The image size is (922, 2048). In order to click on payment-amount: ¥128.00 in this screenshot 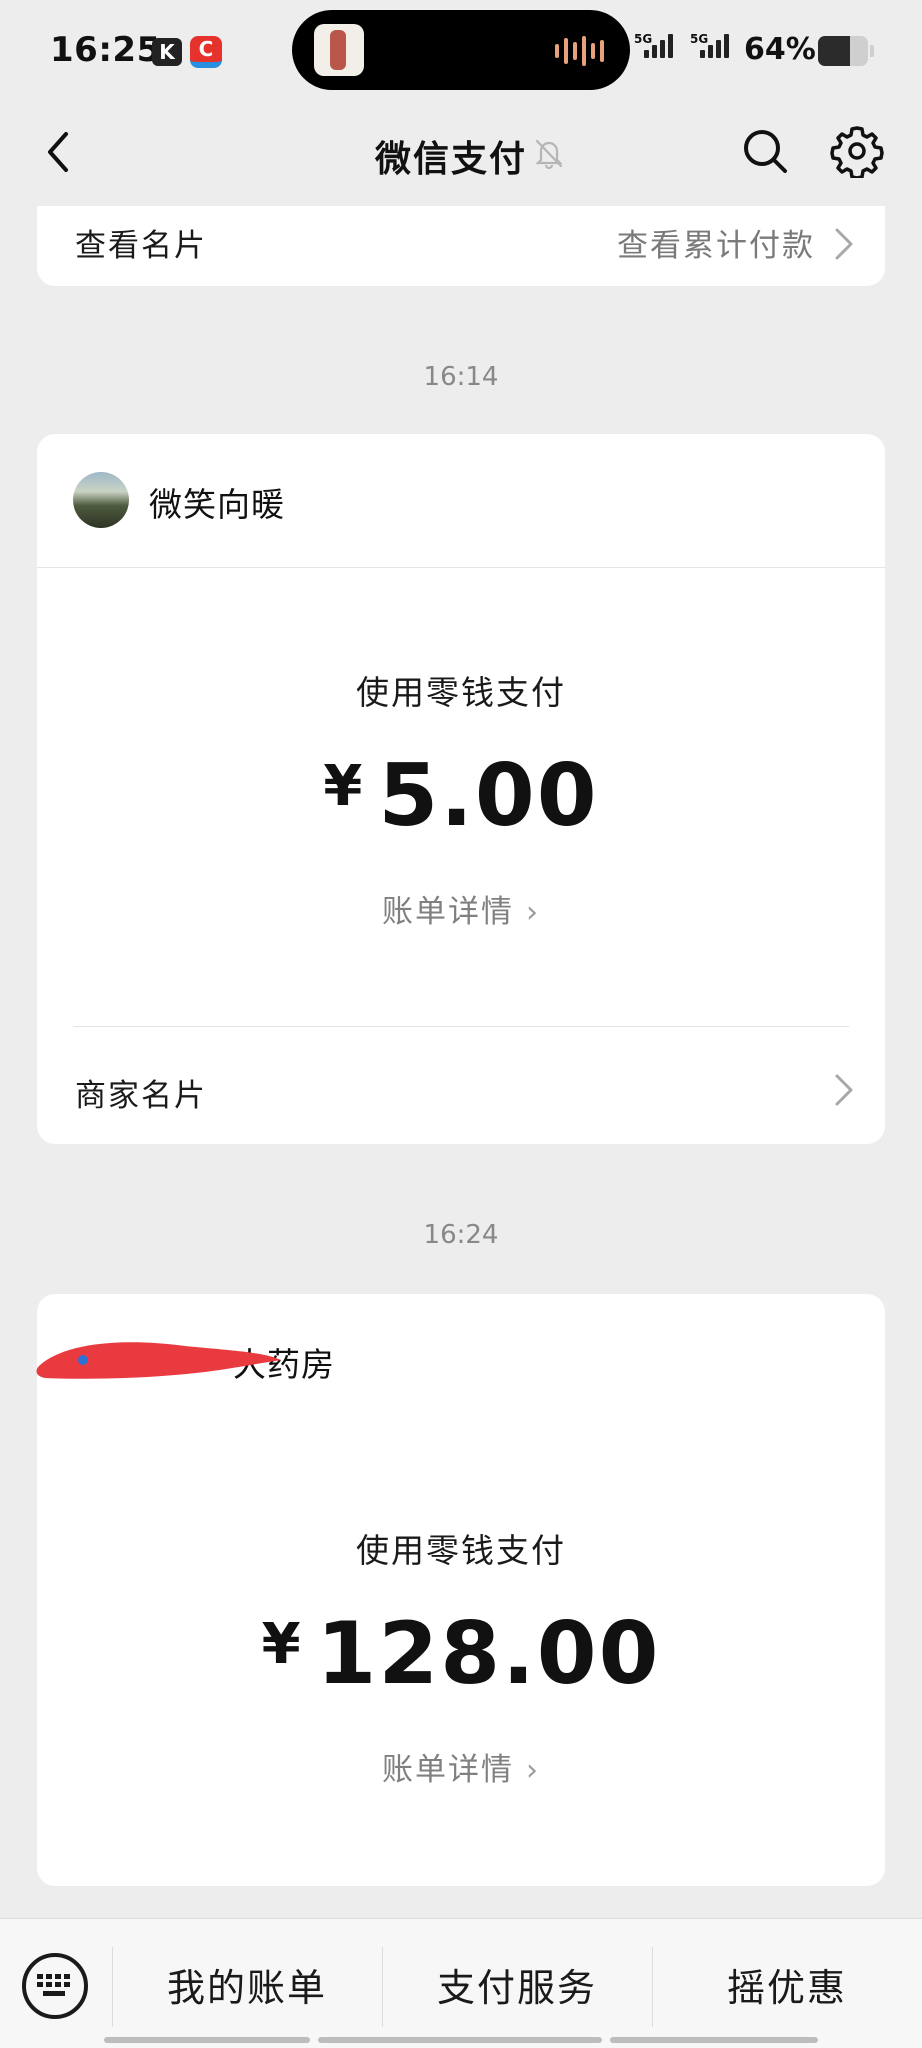, I will do `click(461, 1654)`.